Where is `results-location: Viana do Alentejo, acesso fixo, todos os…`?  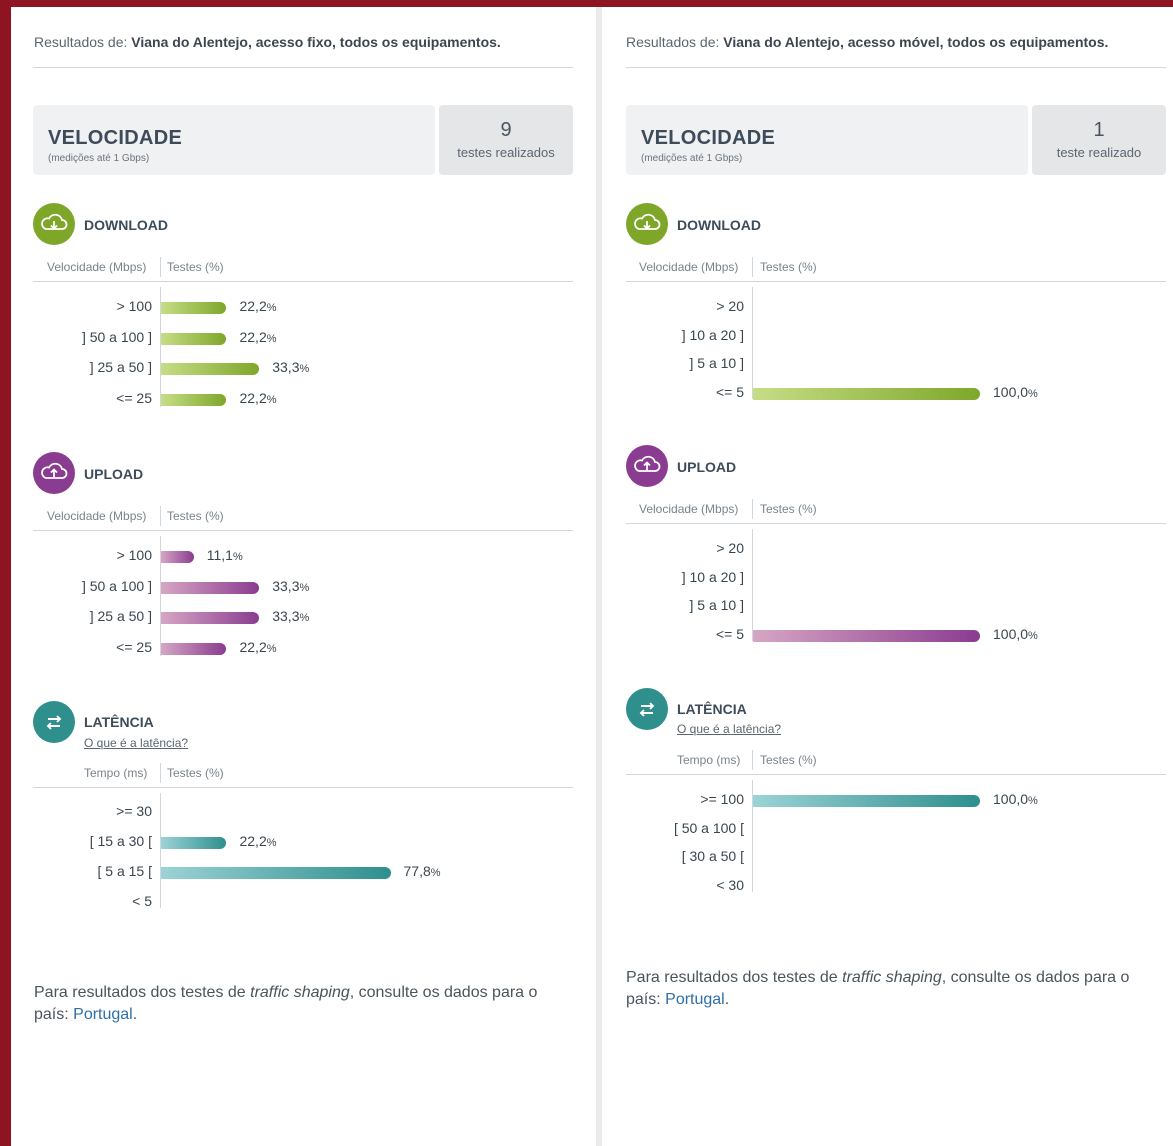 results-location: Viana do Alentejo, acesso fixo, todos os… is located at coordinates (316, 42).